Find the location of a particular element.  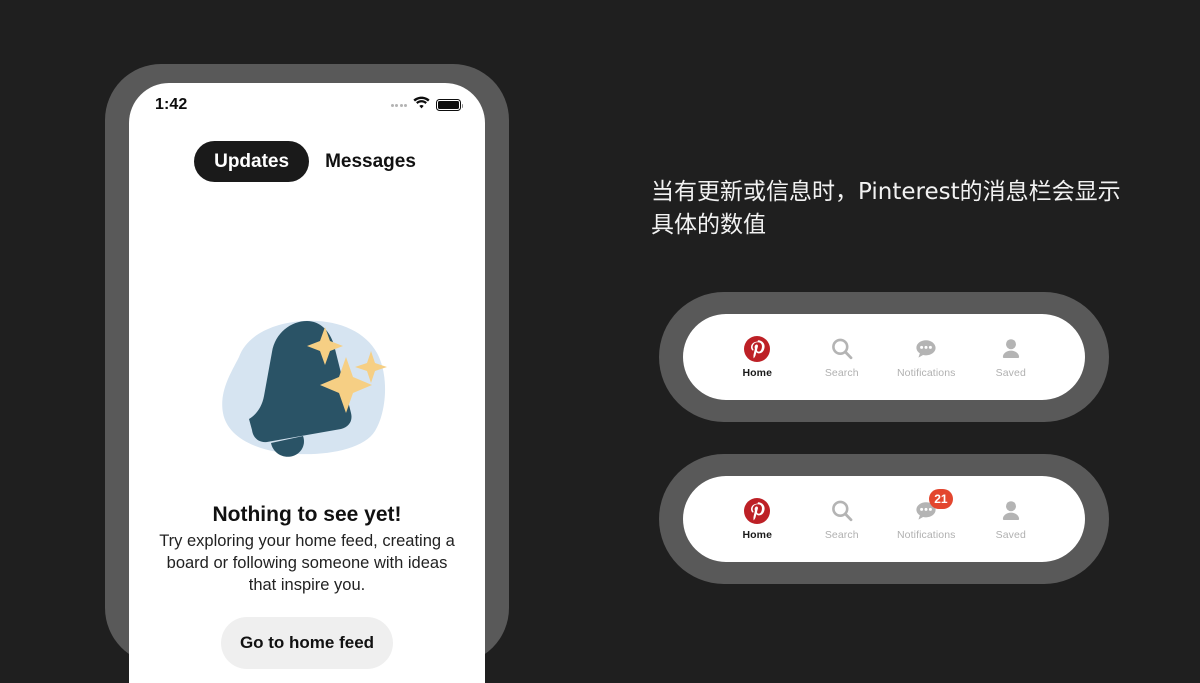

navbar-with-badge: Home Search 21 Notifications Saved is located at coordinates (884, 519).